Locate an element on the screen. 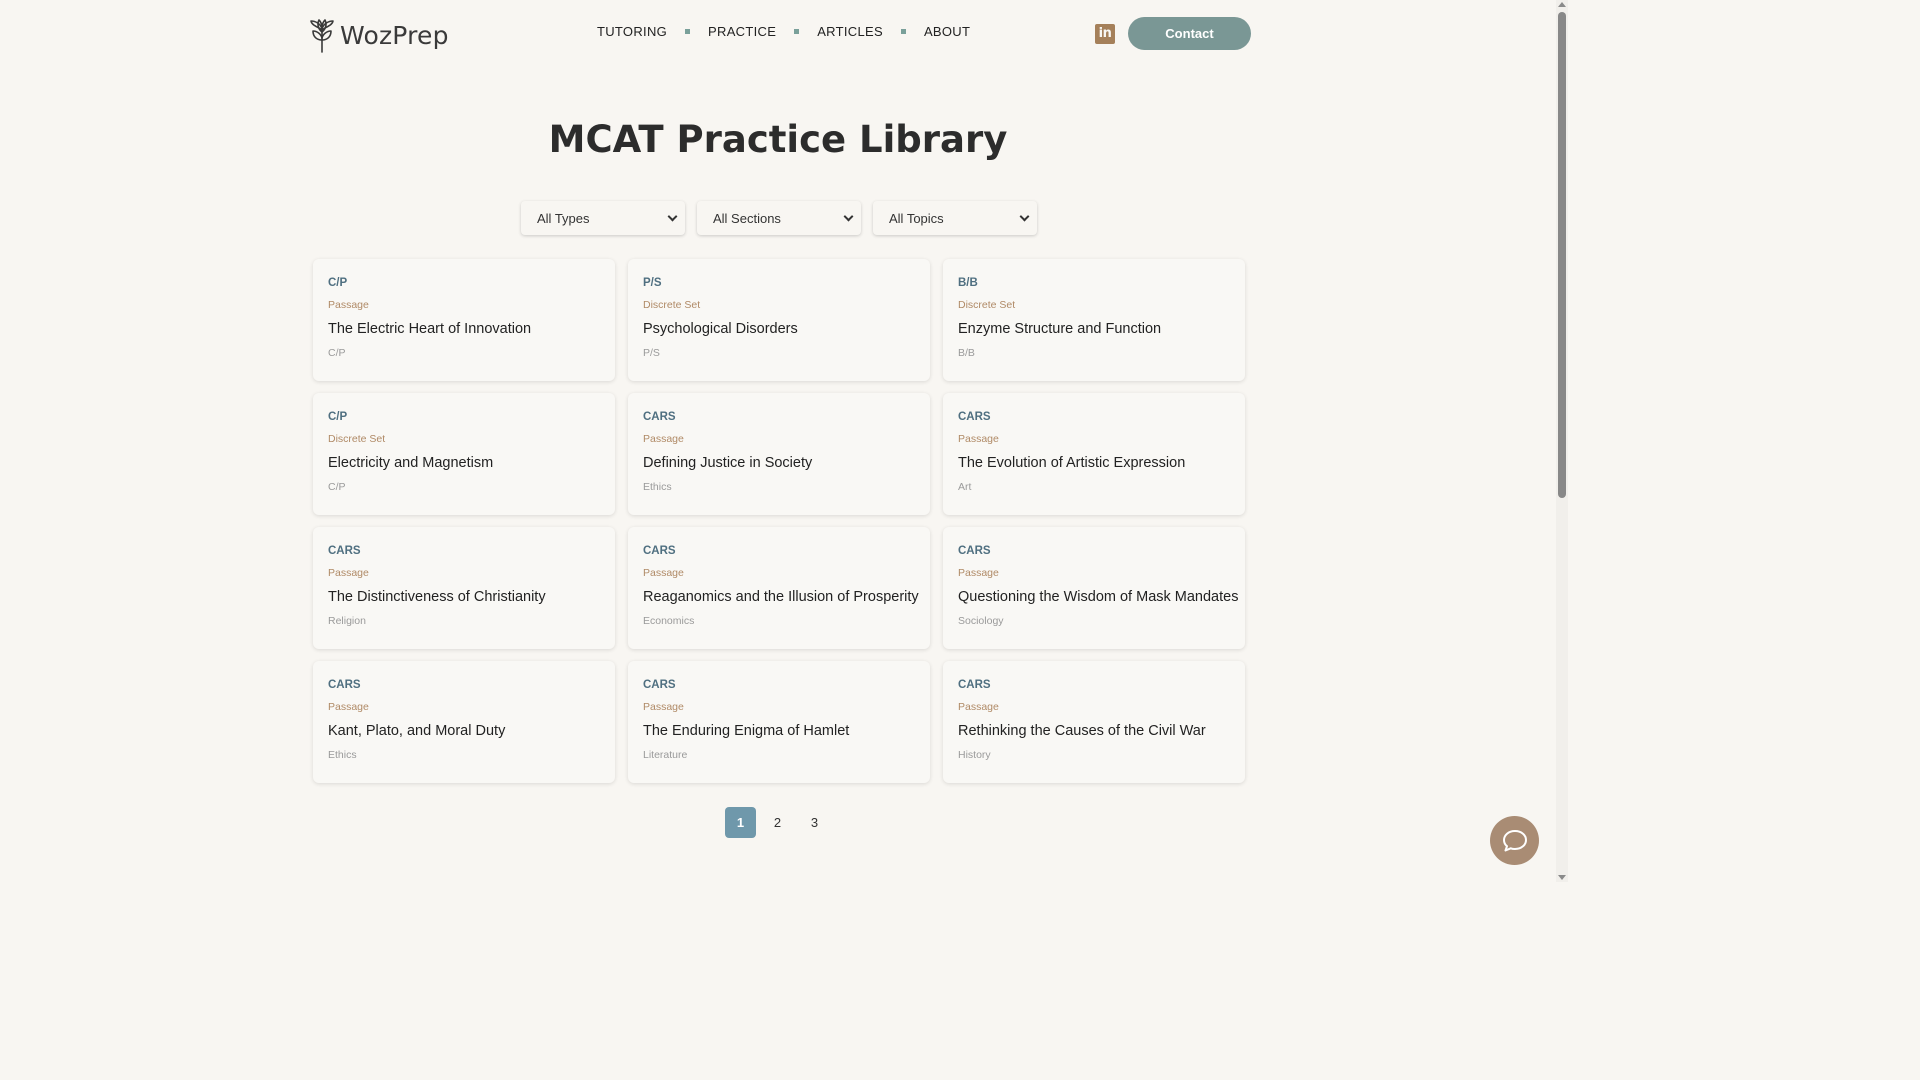 The width and height of the screenshot is (1920, 1080). scroll-up-arrow-icon is located at coordinates (1562, 4).